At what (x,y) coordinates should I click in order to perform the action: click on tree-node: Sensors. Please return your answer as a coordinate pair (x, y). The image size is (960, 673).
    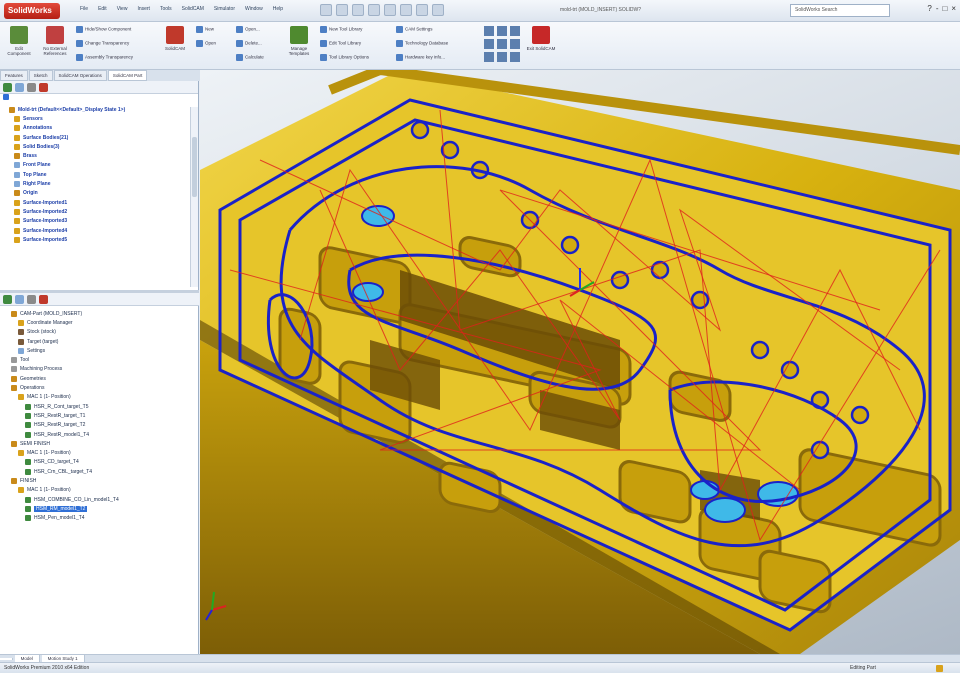
    Looking at the image, I should click on (99, 118).